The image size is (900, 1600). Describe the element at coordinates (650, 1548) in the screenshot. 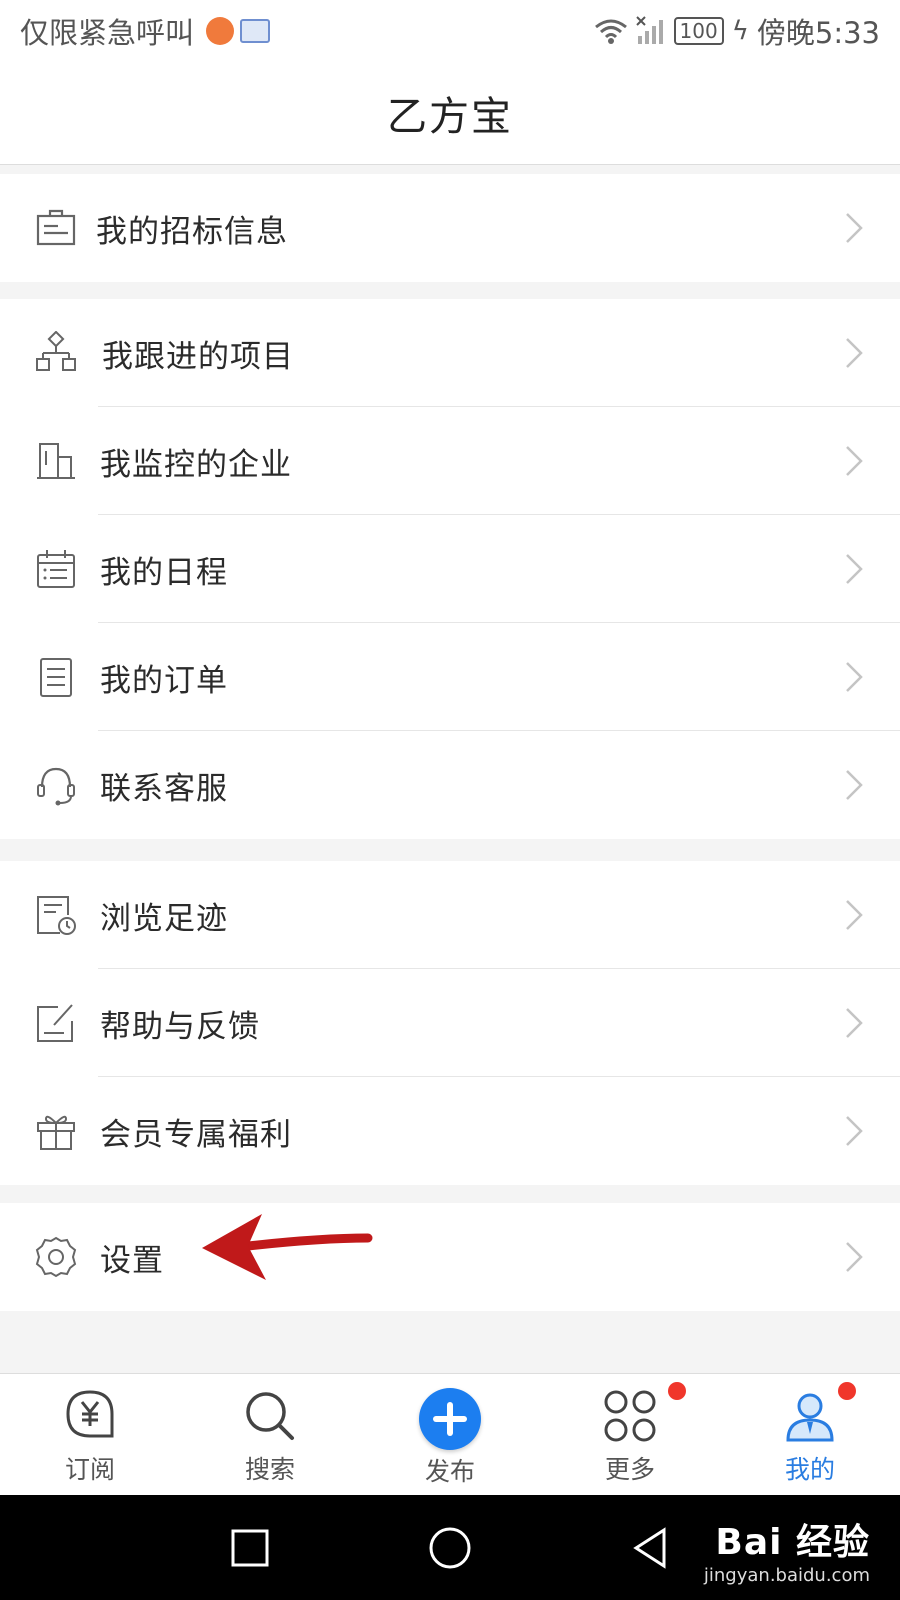

I see `back-button` at that location.